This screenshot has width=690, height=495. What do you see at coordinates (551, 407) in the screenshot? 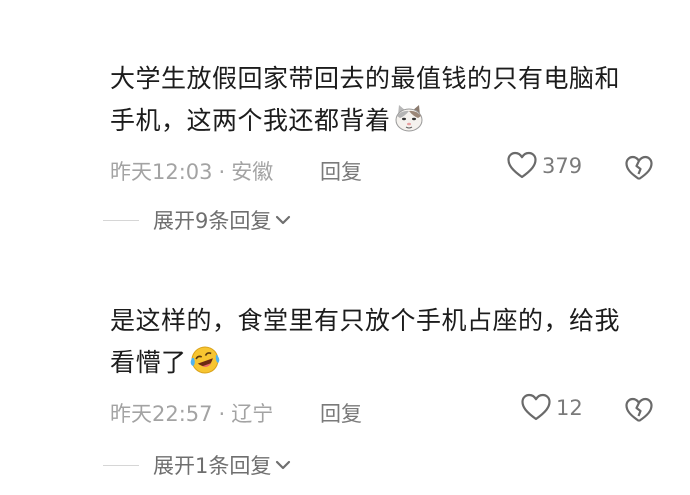
I see `like-button: 12` at bounding box center [551, 407].